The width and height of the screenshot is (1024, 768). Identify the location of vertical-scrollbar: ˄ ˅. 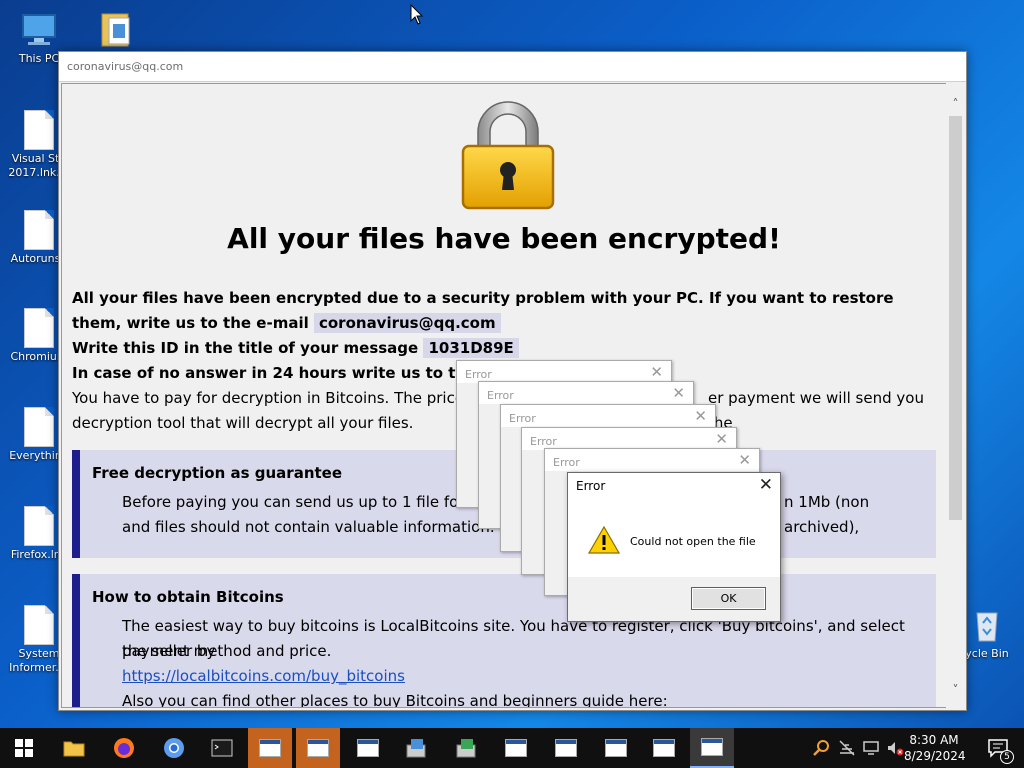
(955, 397).